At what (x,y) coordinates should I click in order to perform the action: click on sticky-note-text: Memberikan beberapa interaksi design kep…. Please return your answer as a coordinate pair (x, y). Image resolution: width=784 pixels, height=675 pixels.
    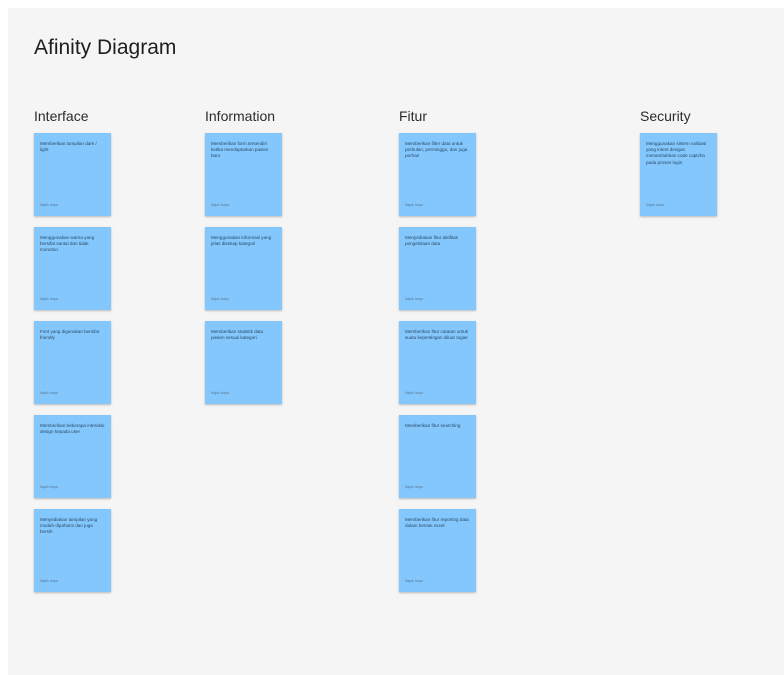
    Looking at the image, I should click on (72, 429).